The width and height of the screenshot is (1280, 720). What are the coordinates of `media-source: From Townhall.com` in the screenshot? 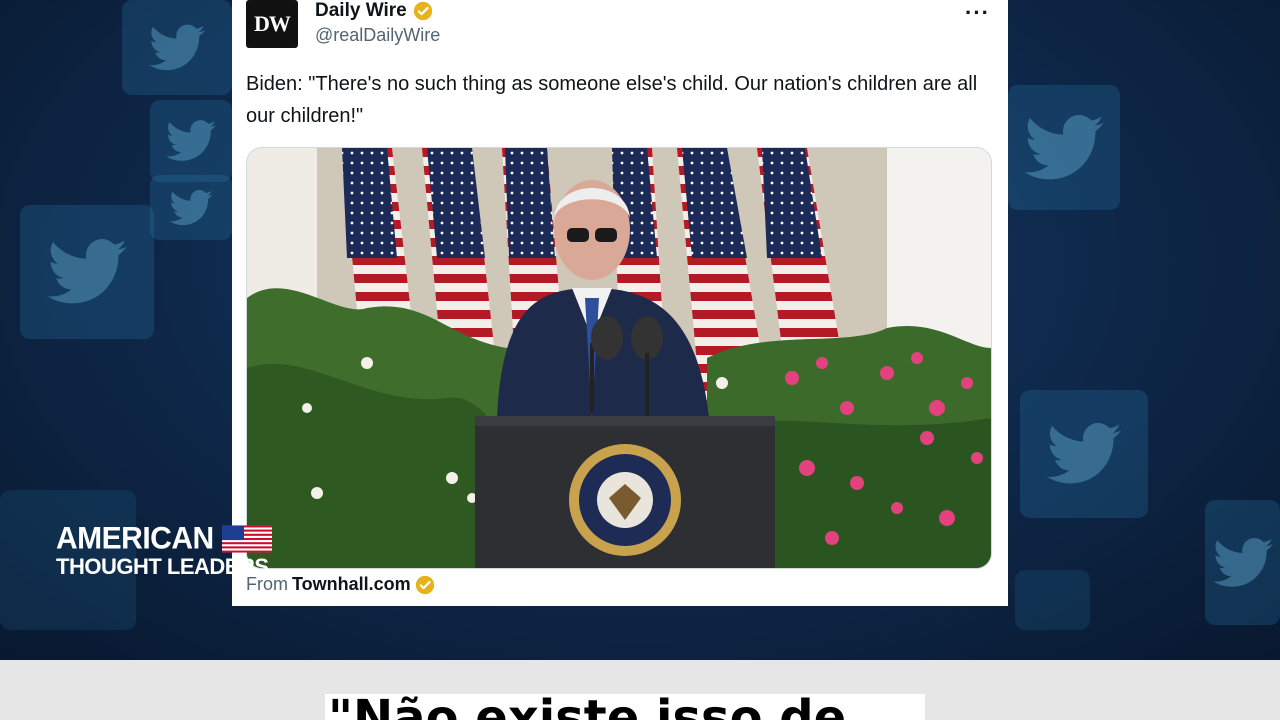 It's located at (340, 584).